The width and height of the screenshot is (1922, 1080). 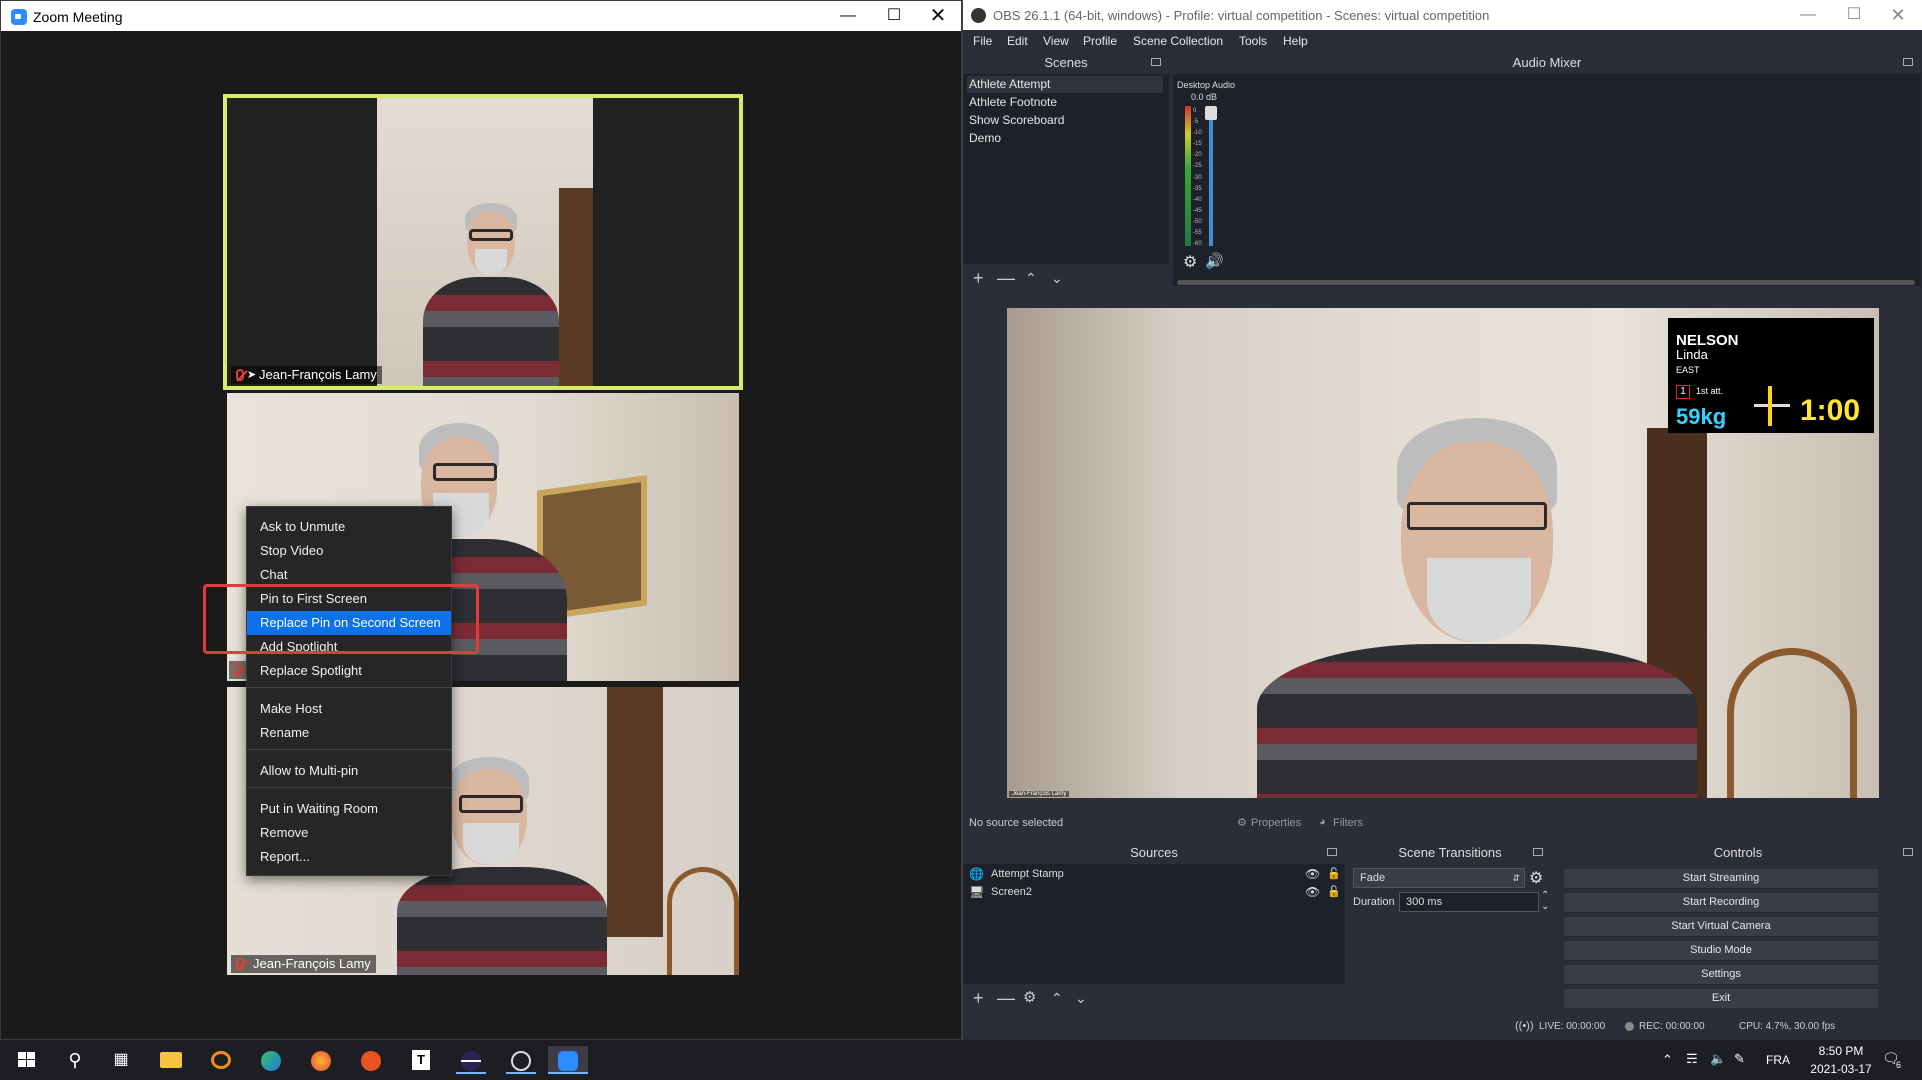 What do you see at coordinates (1065, 84) in the screenshot?
I see `scene-item: Athlete Attempt` at bounding box center [1065, 84].